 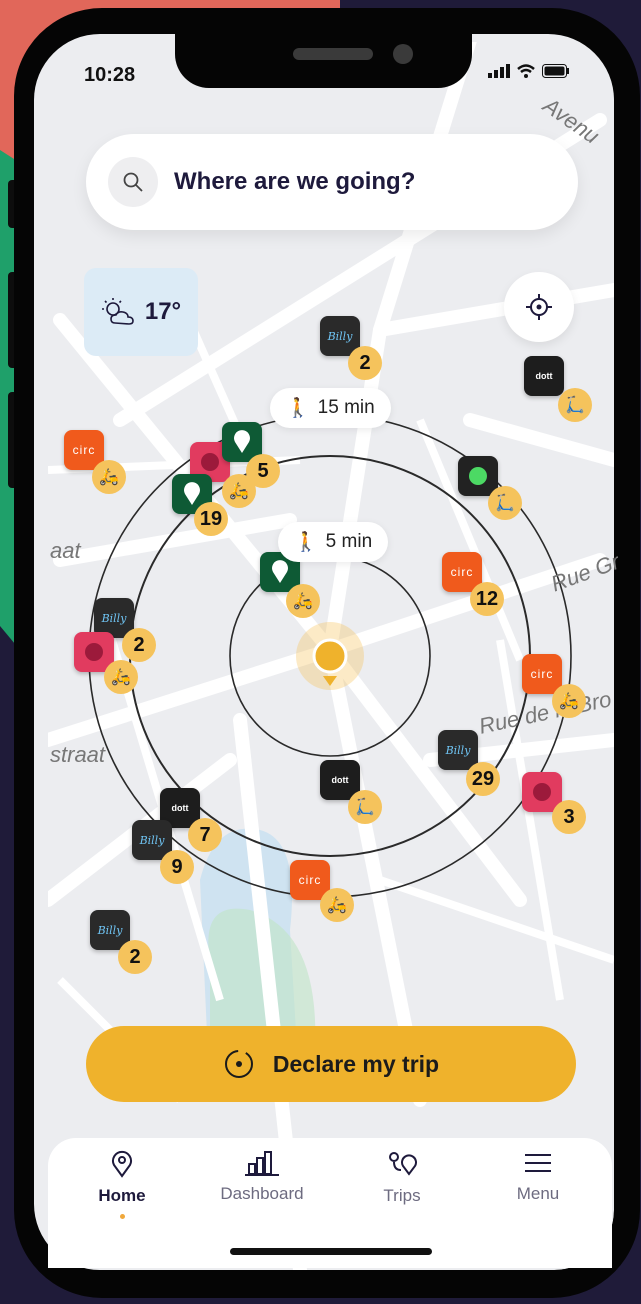 I want to click on count-badge: 9, so click(x=177, y=867).